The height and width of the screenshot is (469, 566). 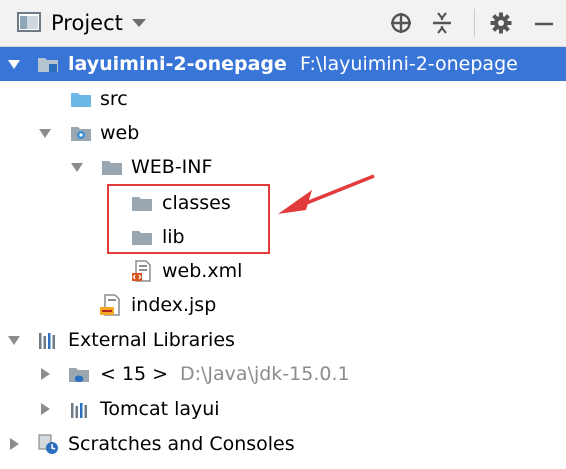 I want to click on annotation-arrow-icon, so click(x=326, y=194).